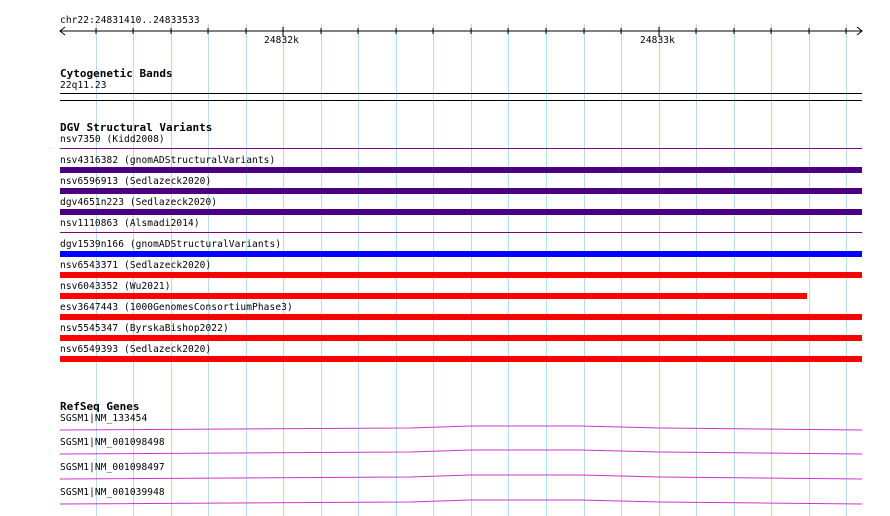 Image resolution: width=890 pixels, height=516 pixels. Describe the element at coordinates (83, 85) in the screenshot. I see `cytoband-label: 22q11.23` at that location.